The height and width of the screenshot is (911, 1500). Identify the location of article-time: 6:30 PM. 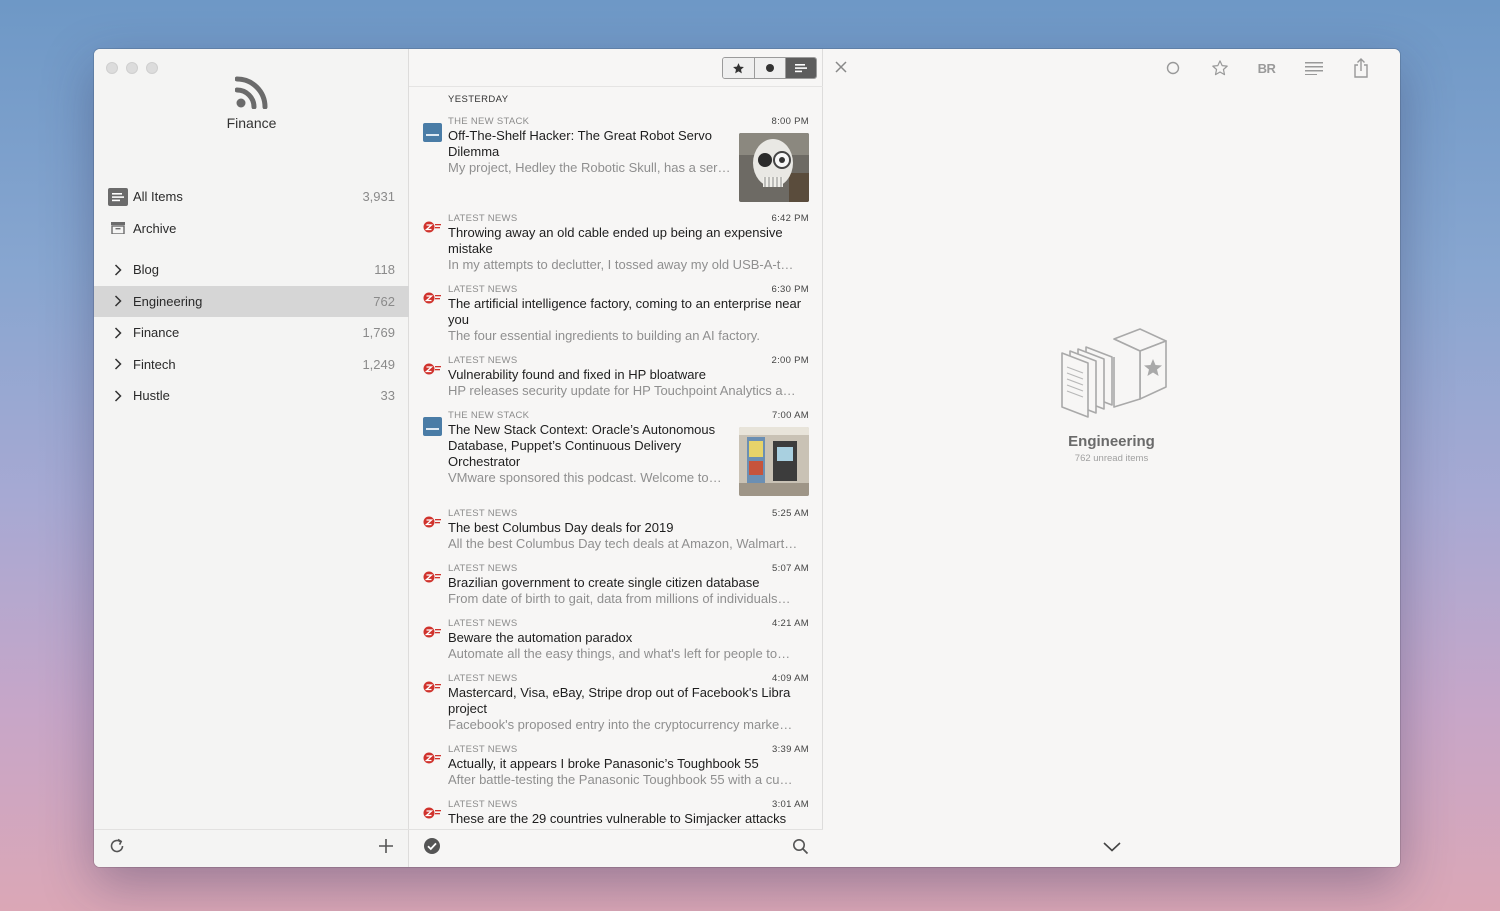
(790, 289).